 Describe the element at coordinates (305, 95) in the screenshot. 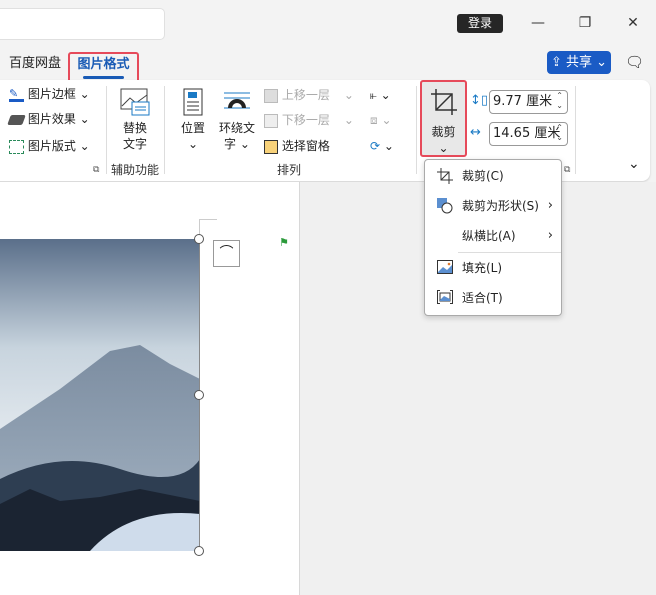

I see `label: 上移一层` at that location.